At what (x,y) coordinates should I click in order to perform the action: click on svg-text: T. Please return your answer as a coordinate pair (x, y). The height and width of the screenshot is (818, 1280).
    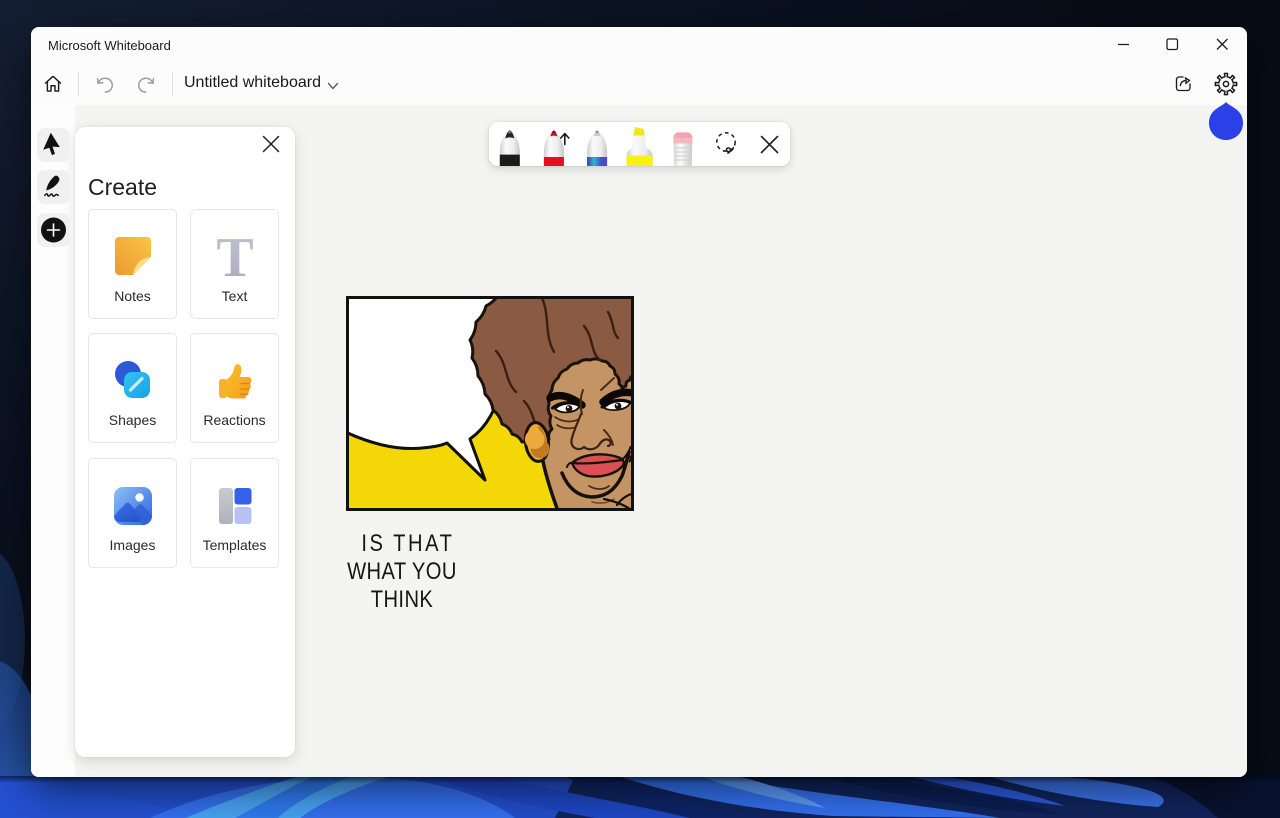
    Looking at the image, I should click on (234, 257).